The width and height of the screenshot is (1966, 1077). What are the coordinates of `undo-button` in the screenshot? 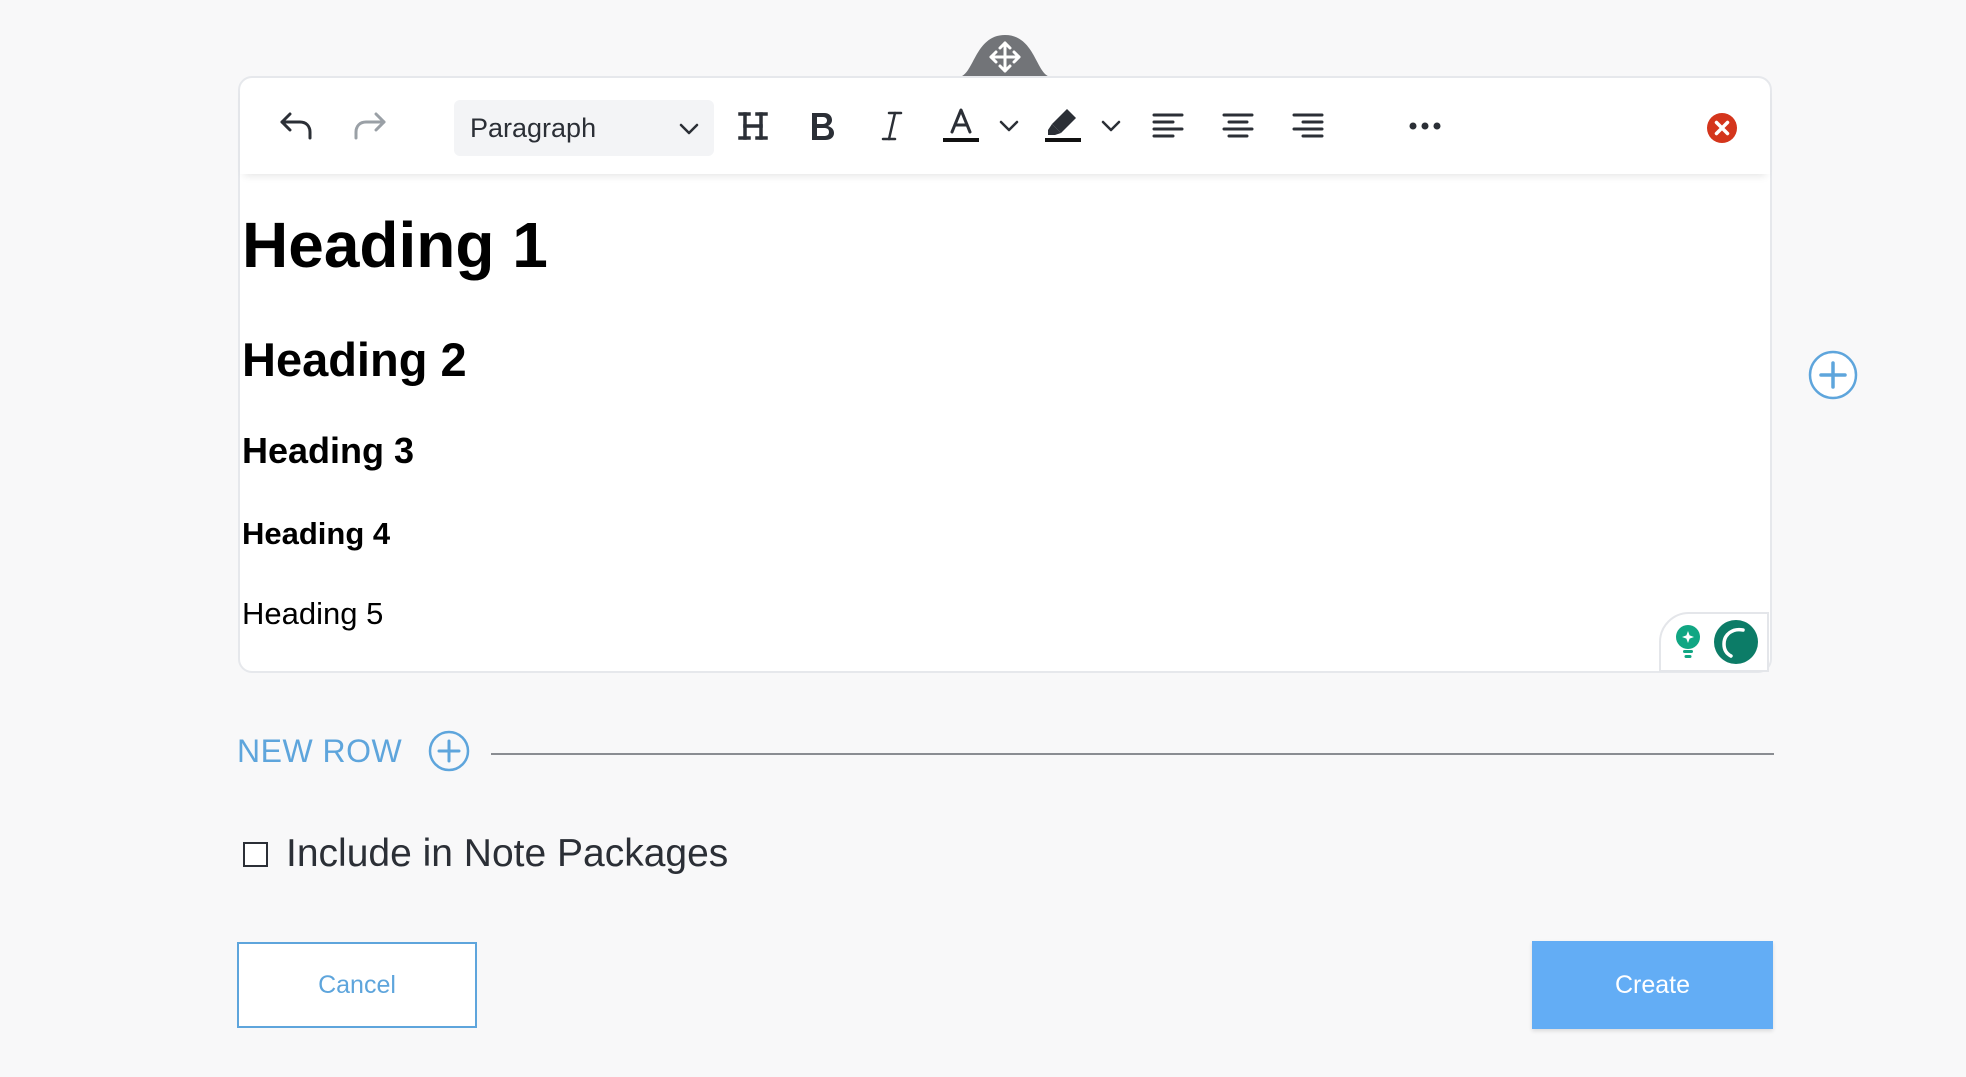 It's located at (296, 126).